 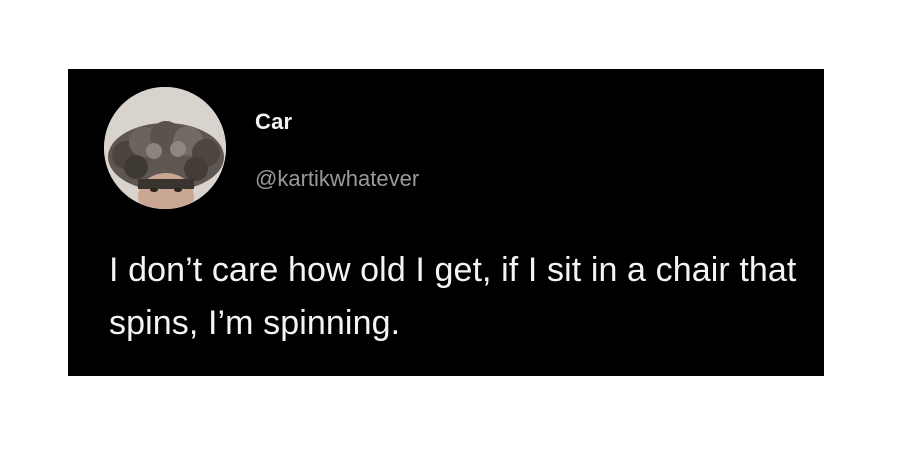 I want to click on avatar-image, so click(x=165, y=148).